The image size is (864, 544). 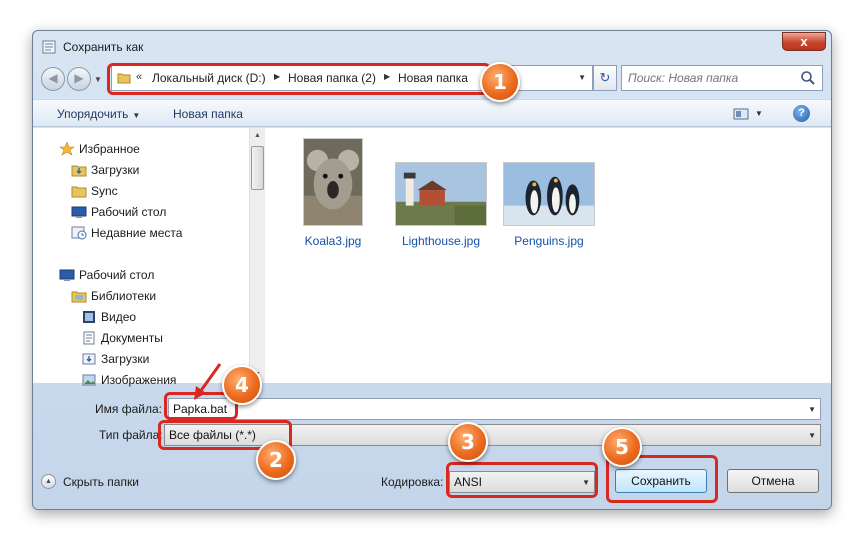 I want to click on chevron-up-icon: ▲, so click(x=48, y=481).